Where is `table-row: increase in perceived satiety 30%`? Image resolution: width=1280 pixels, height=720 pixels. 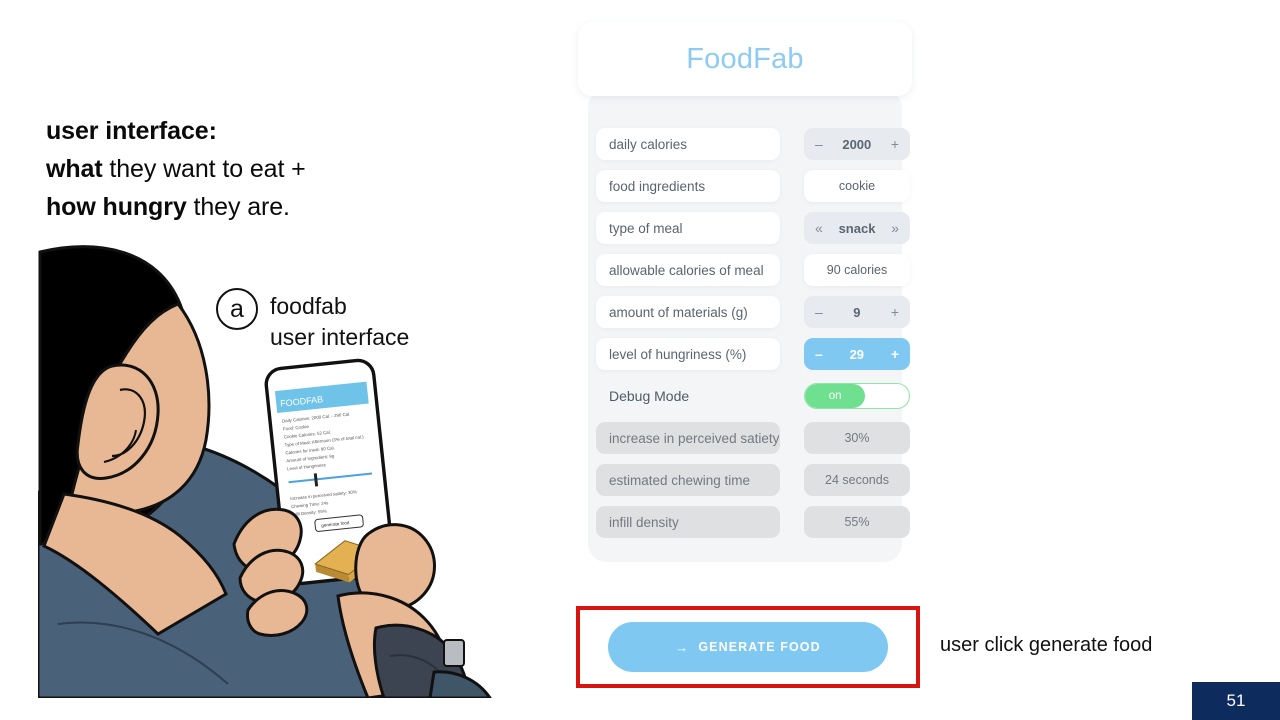
table-row: increase in perceived satiety 30% is located at coordinates (754, 438).